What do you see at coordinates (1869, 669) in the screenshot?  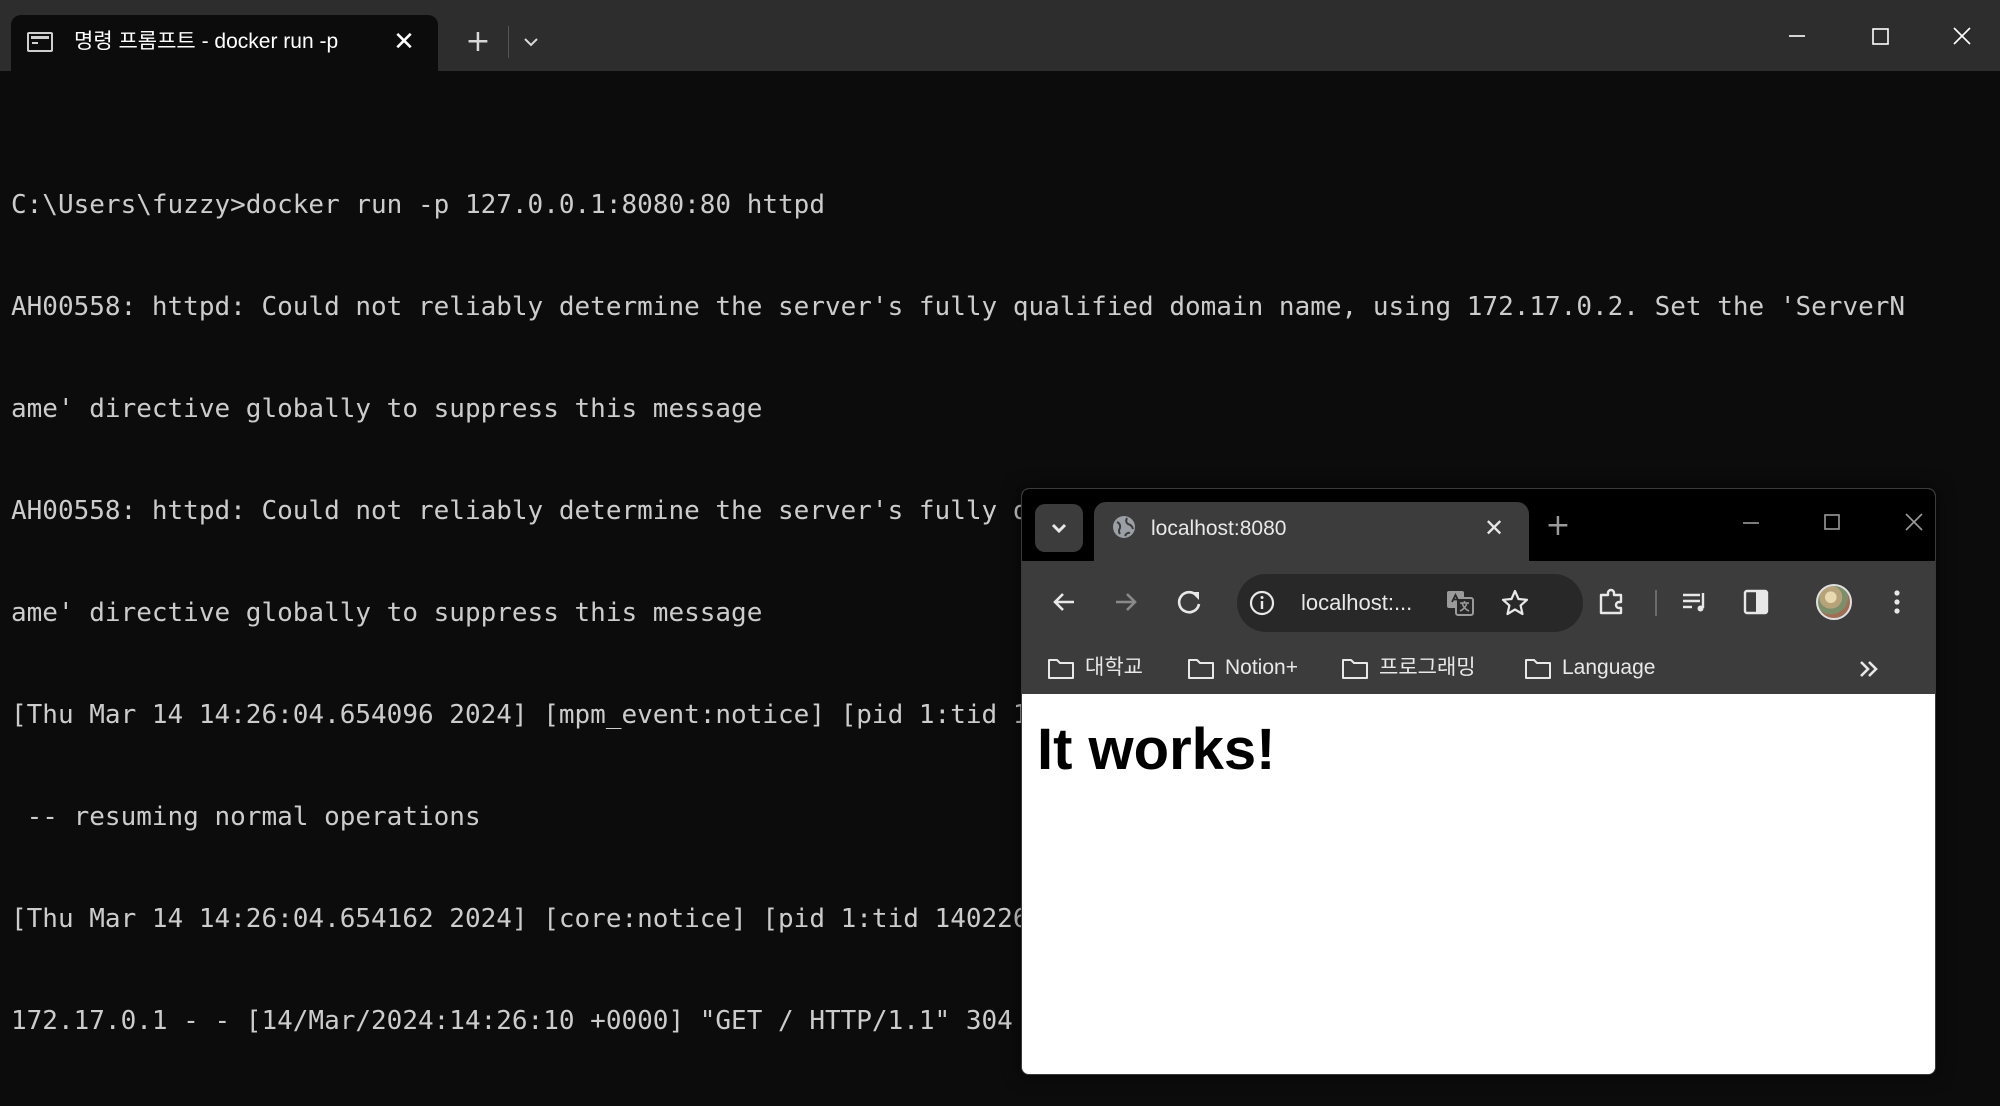 I see `bookmarks-overflow-chevron-icon` at bounding box center [1869, 669].